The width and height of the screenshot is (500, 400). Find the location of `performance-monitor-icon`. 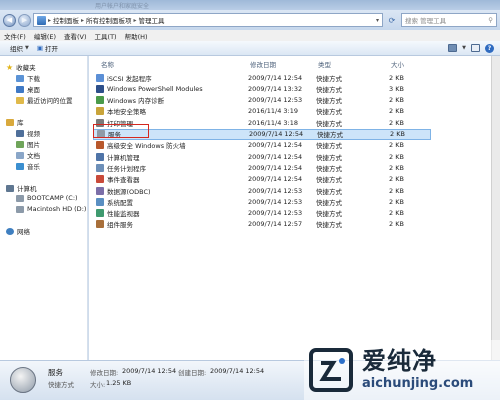

performance-monitor-icon is located at coordinates (100, 213).